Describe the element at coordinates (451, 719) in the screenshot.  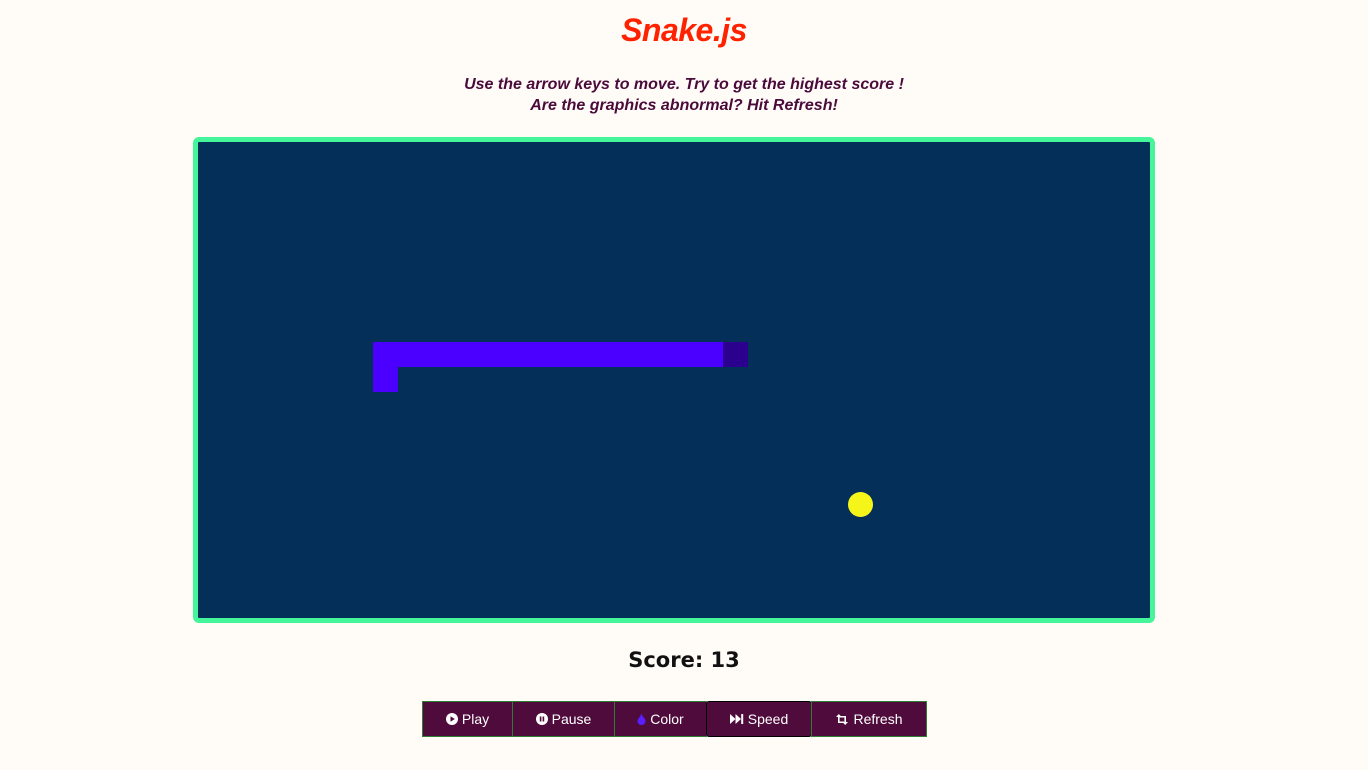
I see `play-circle-icon` at that location.